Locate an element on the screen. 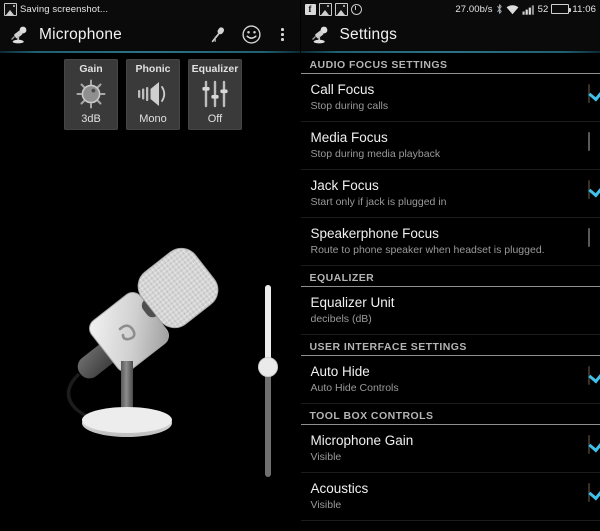 The width and height of the screenshot is (600, 531). right-action-bar: Settings is located at coordinates (450, 34).